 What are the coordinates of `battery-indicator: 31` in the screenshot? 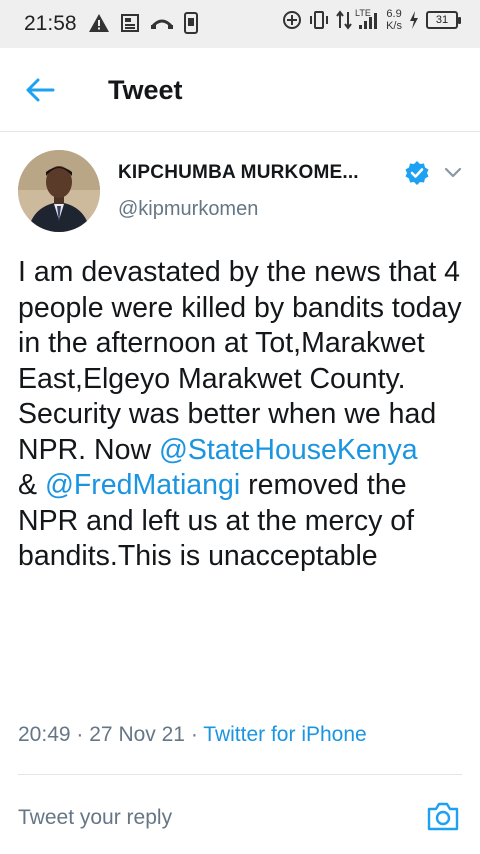 It's located at (443, 20).